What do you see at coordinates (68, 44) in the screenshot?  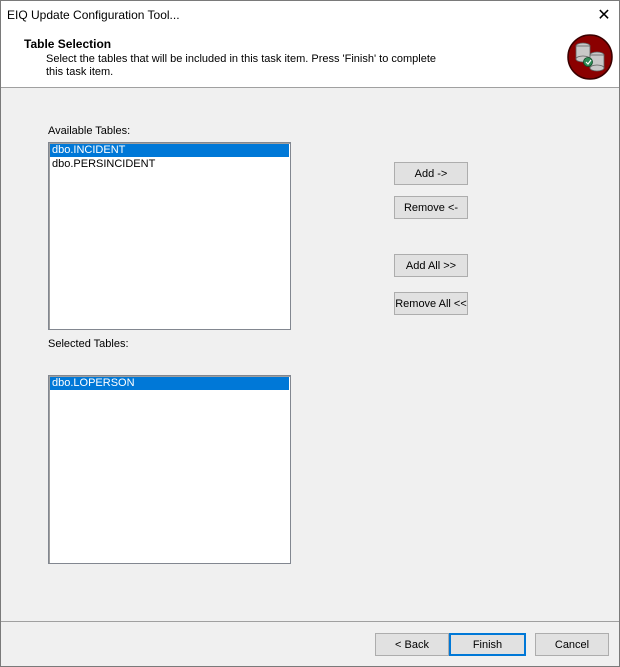 I see `page-title: Table Selection` at bounding box center [68, 44].